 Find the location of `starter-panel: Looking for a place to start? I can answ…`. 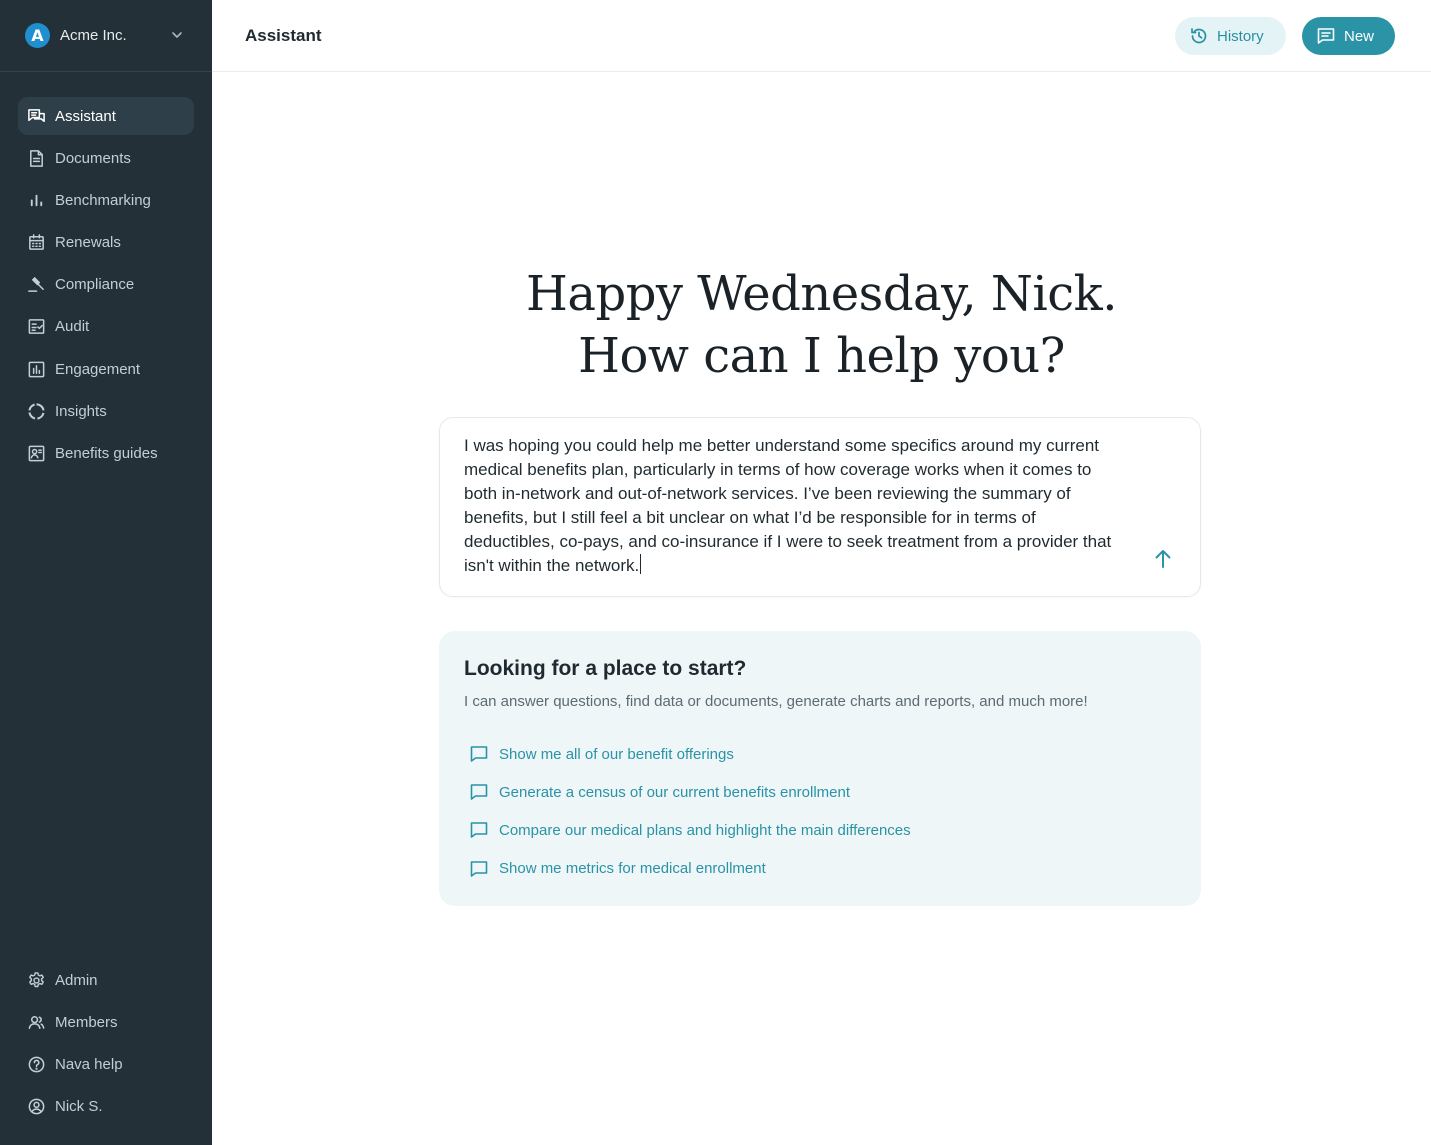

starter-panel: Looking for a place to start? I can answ… is located at coordinates (820, 768).